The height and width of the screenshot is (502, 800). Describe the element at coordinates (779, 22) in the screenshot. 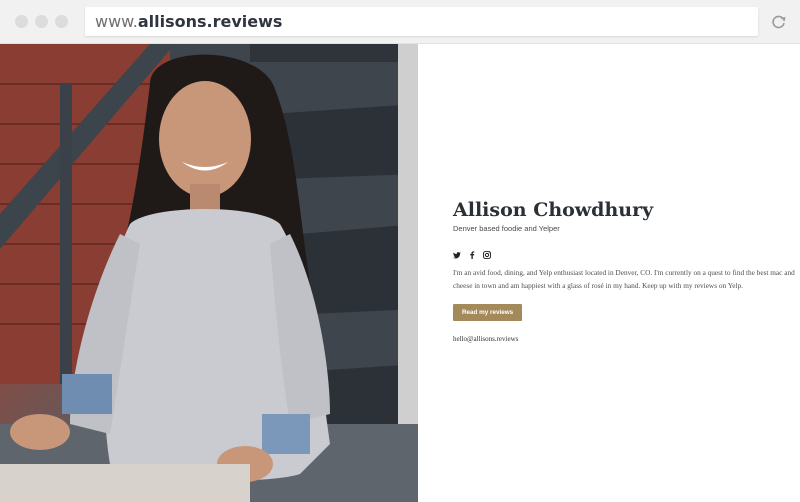

I see `reload-icon` at that location.